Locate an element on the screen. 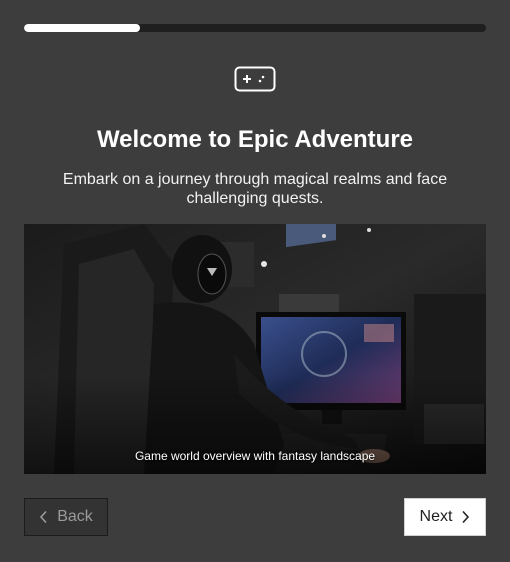 The height and width of the screenshot is (562, 510). next-button: Next is located at coordinates (445, 517).